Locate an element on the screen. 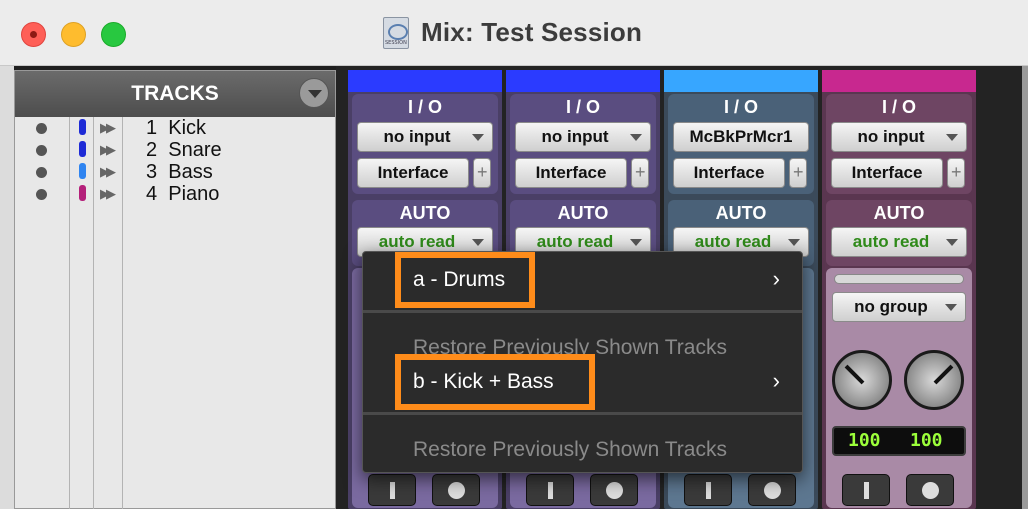 The height and width of the screenshot is (509, 1028). track-name: 3 Bass is located at coordinates (179, 172).